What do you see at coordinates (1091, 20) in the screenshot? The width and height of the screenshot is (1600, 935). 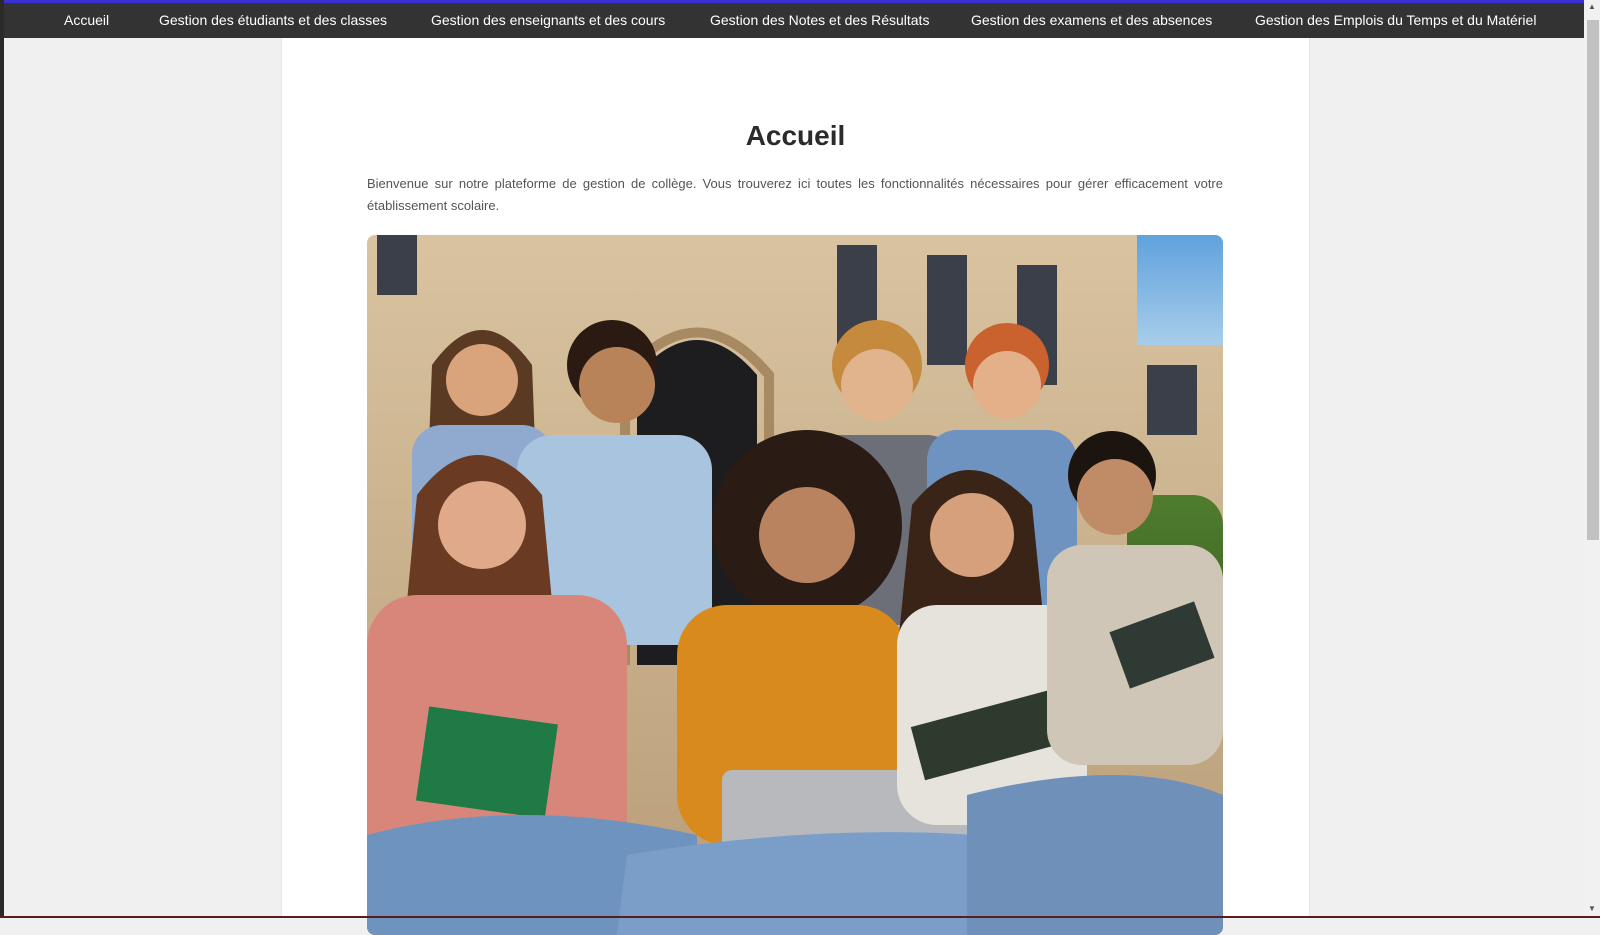 I see `nav-item-examens-absences: Gestion des examens et des absences` at bounding box center [1091, 20].